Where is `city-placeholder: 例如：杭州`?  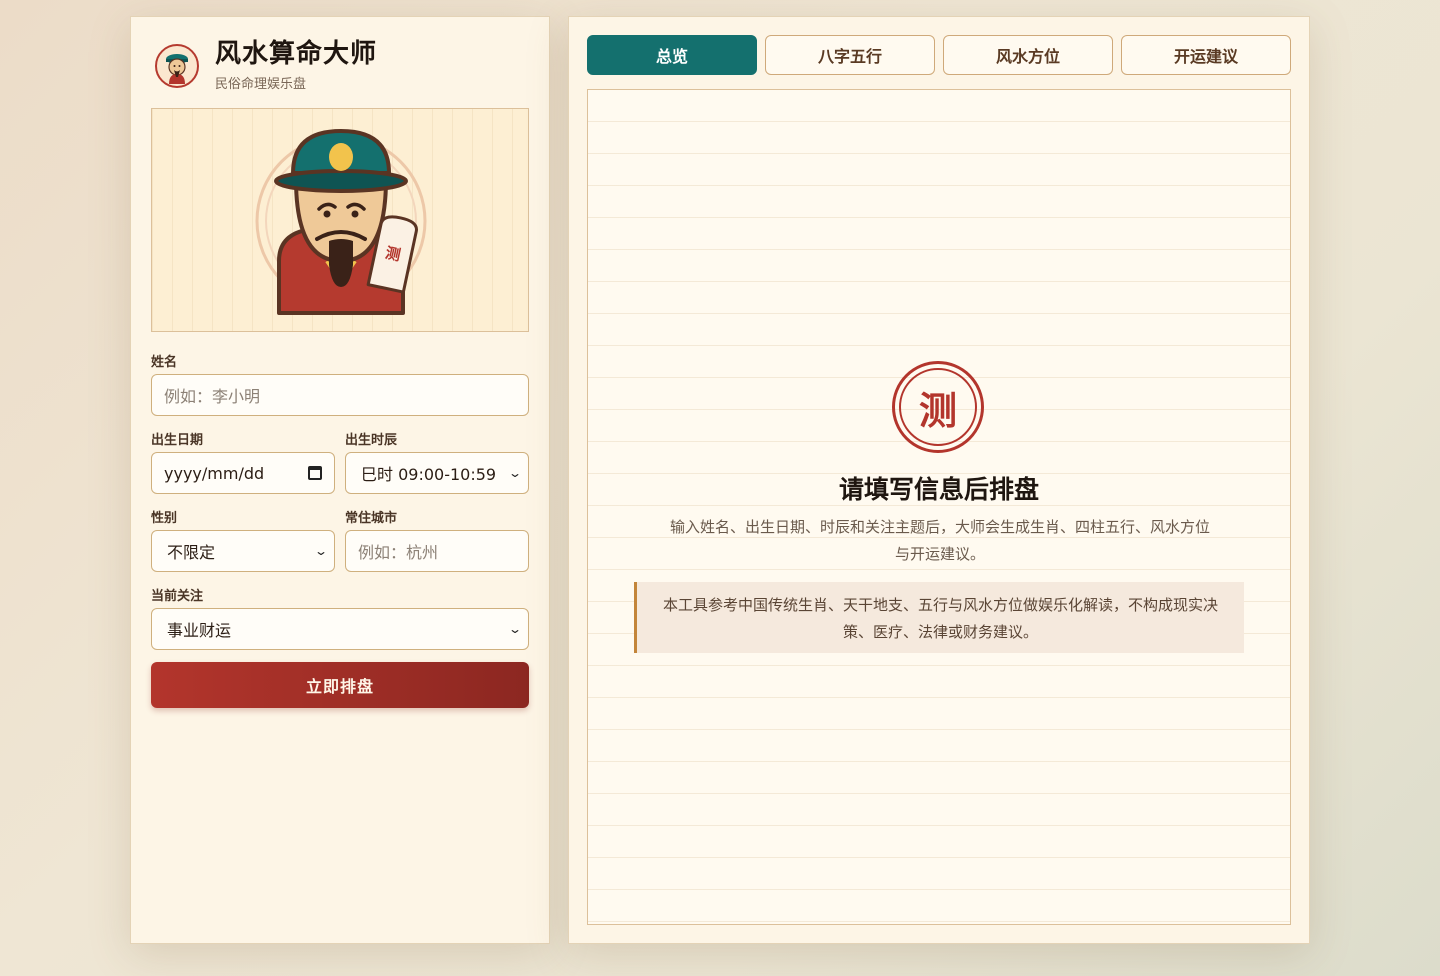 city-placeholder: 例如：杭州 is located at coordinates (398, 552).